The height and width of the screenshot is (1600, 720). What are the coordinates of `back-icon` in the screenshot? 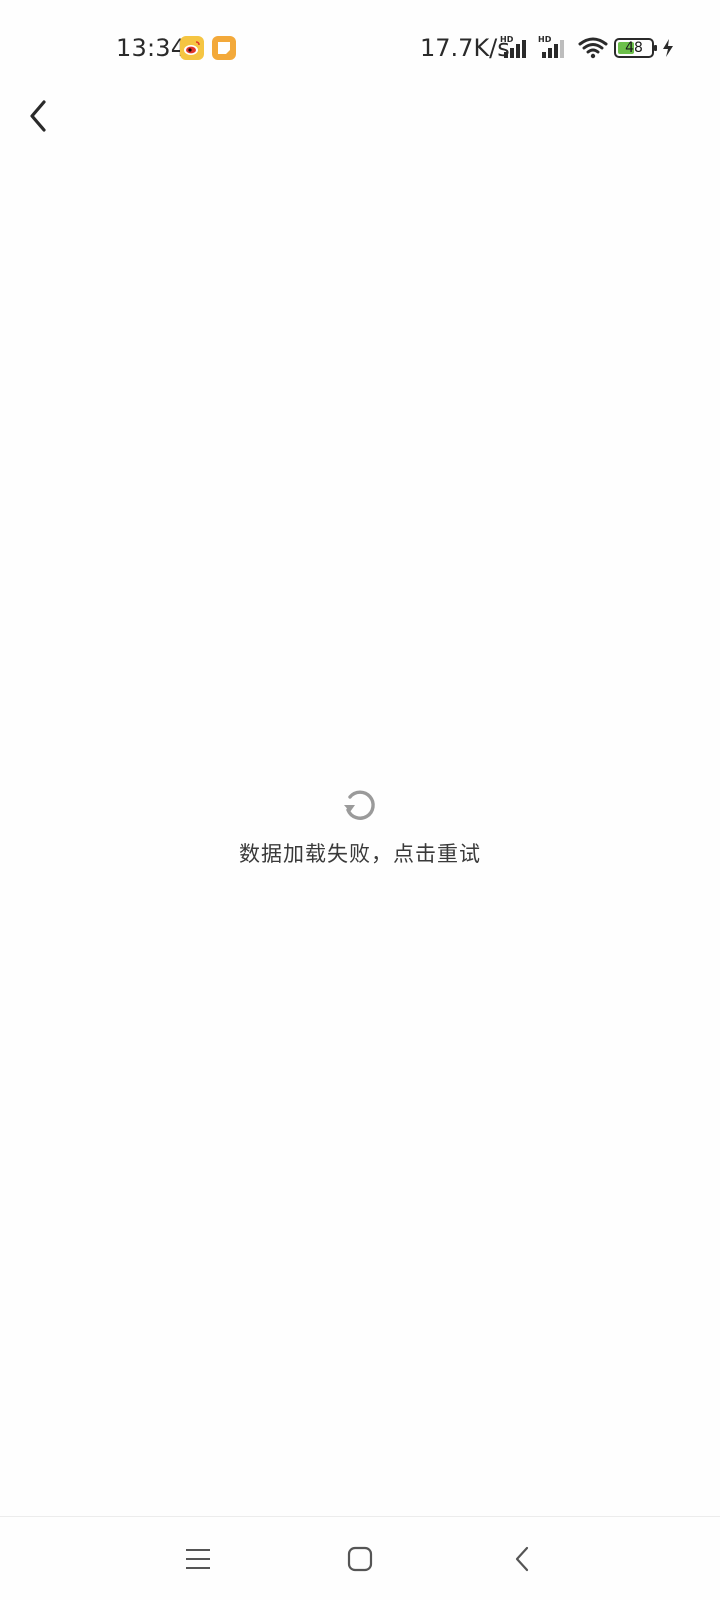 It's located at (522, 1559).